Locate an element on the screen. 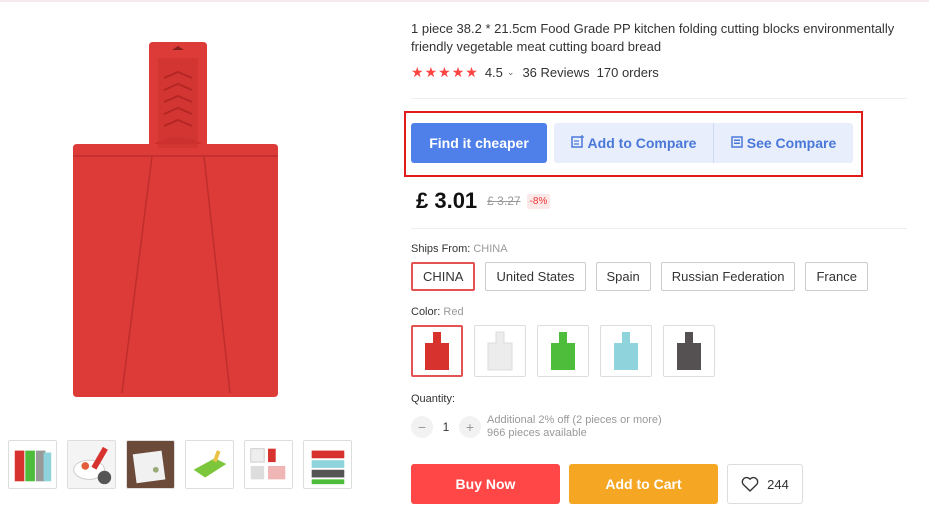 Image resolution: width=929 pixels, height=519 pixels. see-compare-button: See Compare is located at coordinates (783, 143).